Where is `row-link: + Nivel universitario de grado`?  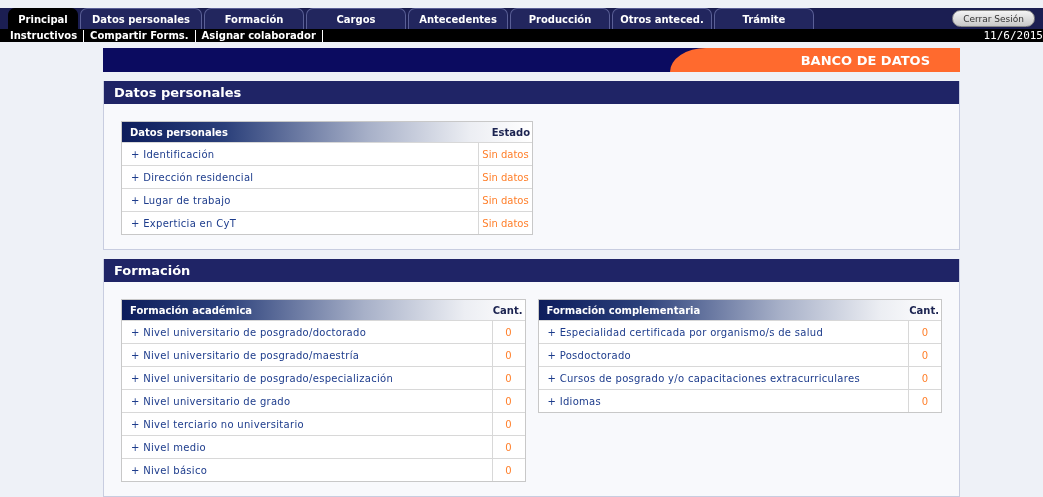
row-link: + Nivel universitario de grado is located at coordinates (307, 401).